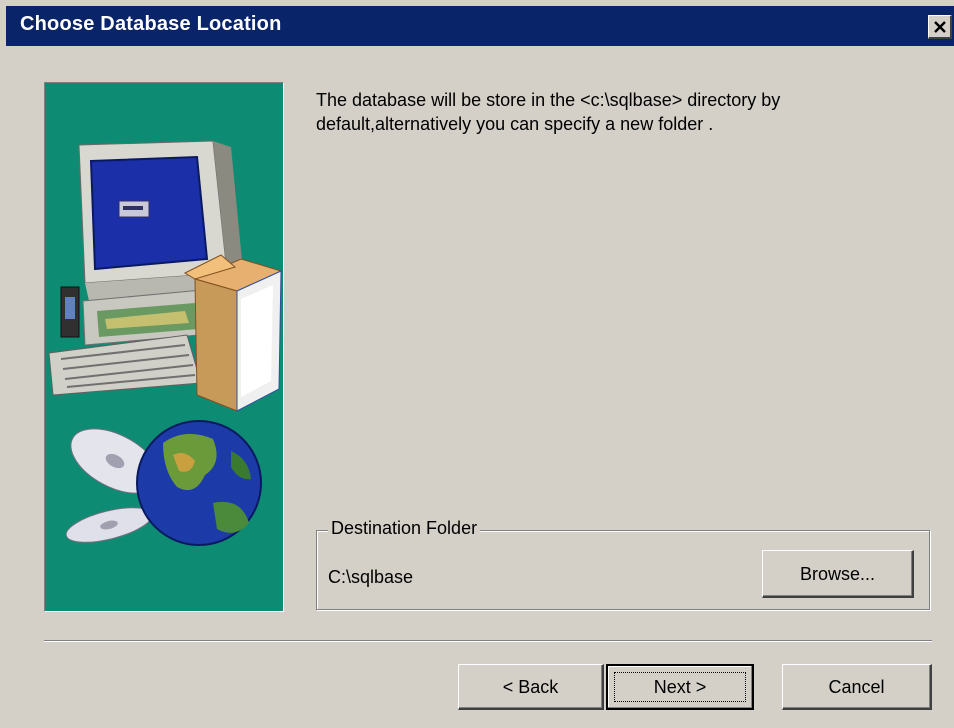 The width and height of the screenshot is (954, 728). I want to click on separator, so click(488, 641).